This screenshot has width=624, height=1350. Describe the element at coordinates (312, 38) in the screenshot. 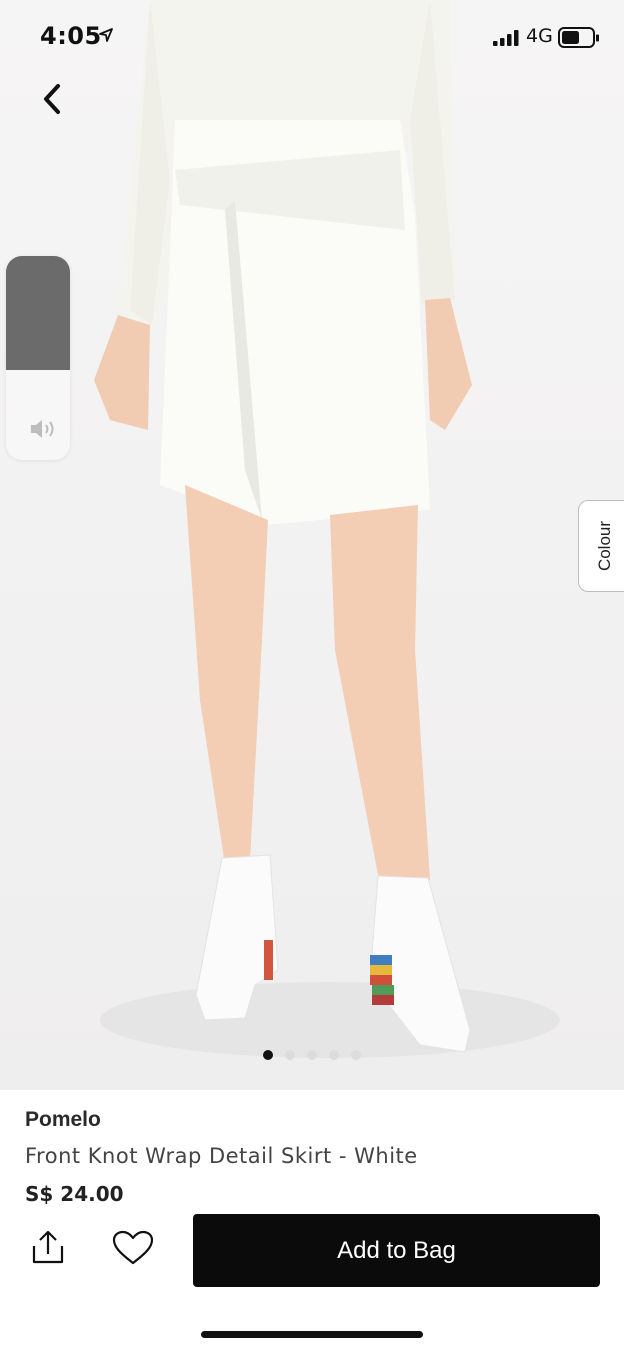

I see `status-bar: 4:05 4G` at that location.